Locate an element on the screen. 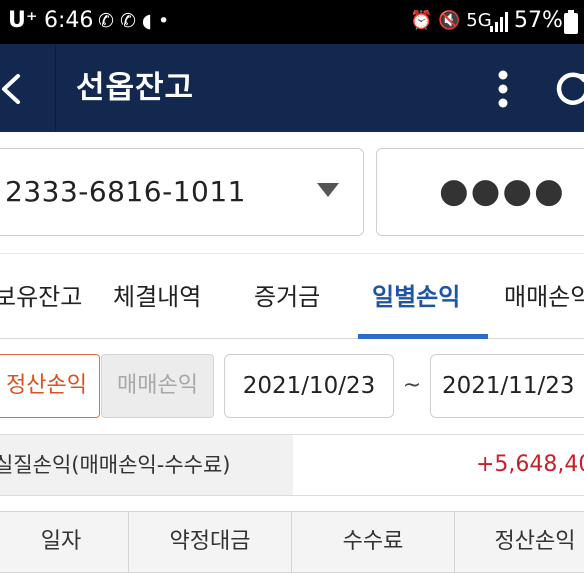 This screenshot has width=584, height=573. realized-pnl-summary: 실질손익(매매손익-수수료) +5,648,40 is located at coordinates (292, 465).